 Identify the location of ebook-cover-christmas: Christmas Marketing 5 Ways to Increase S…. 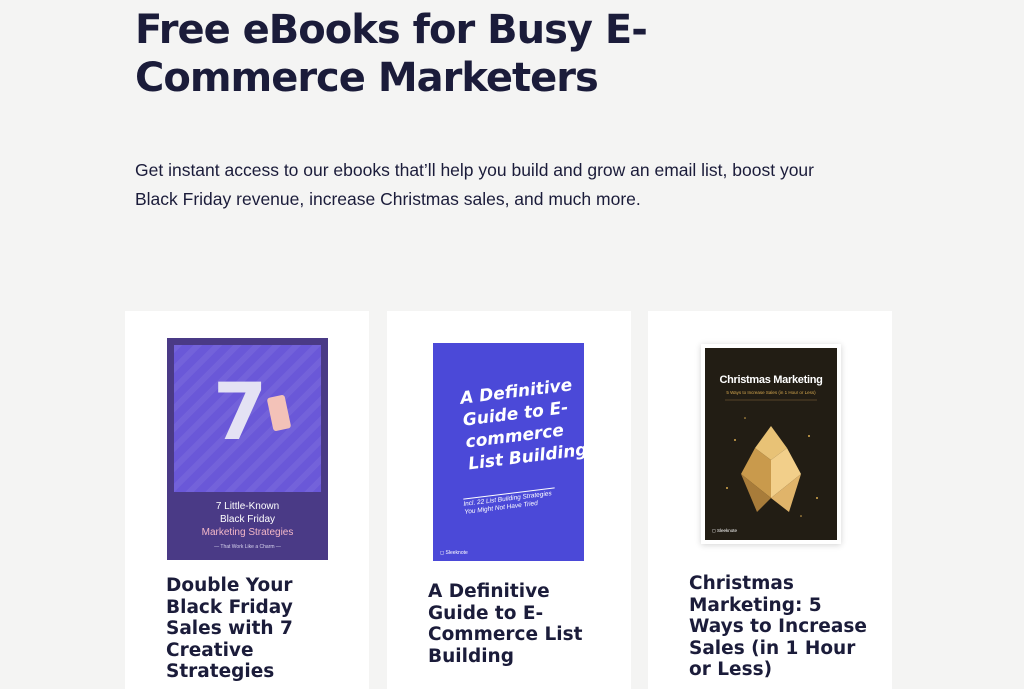
(771, 444).